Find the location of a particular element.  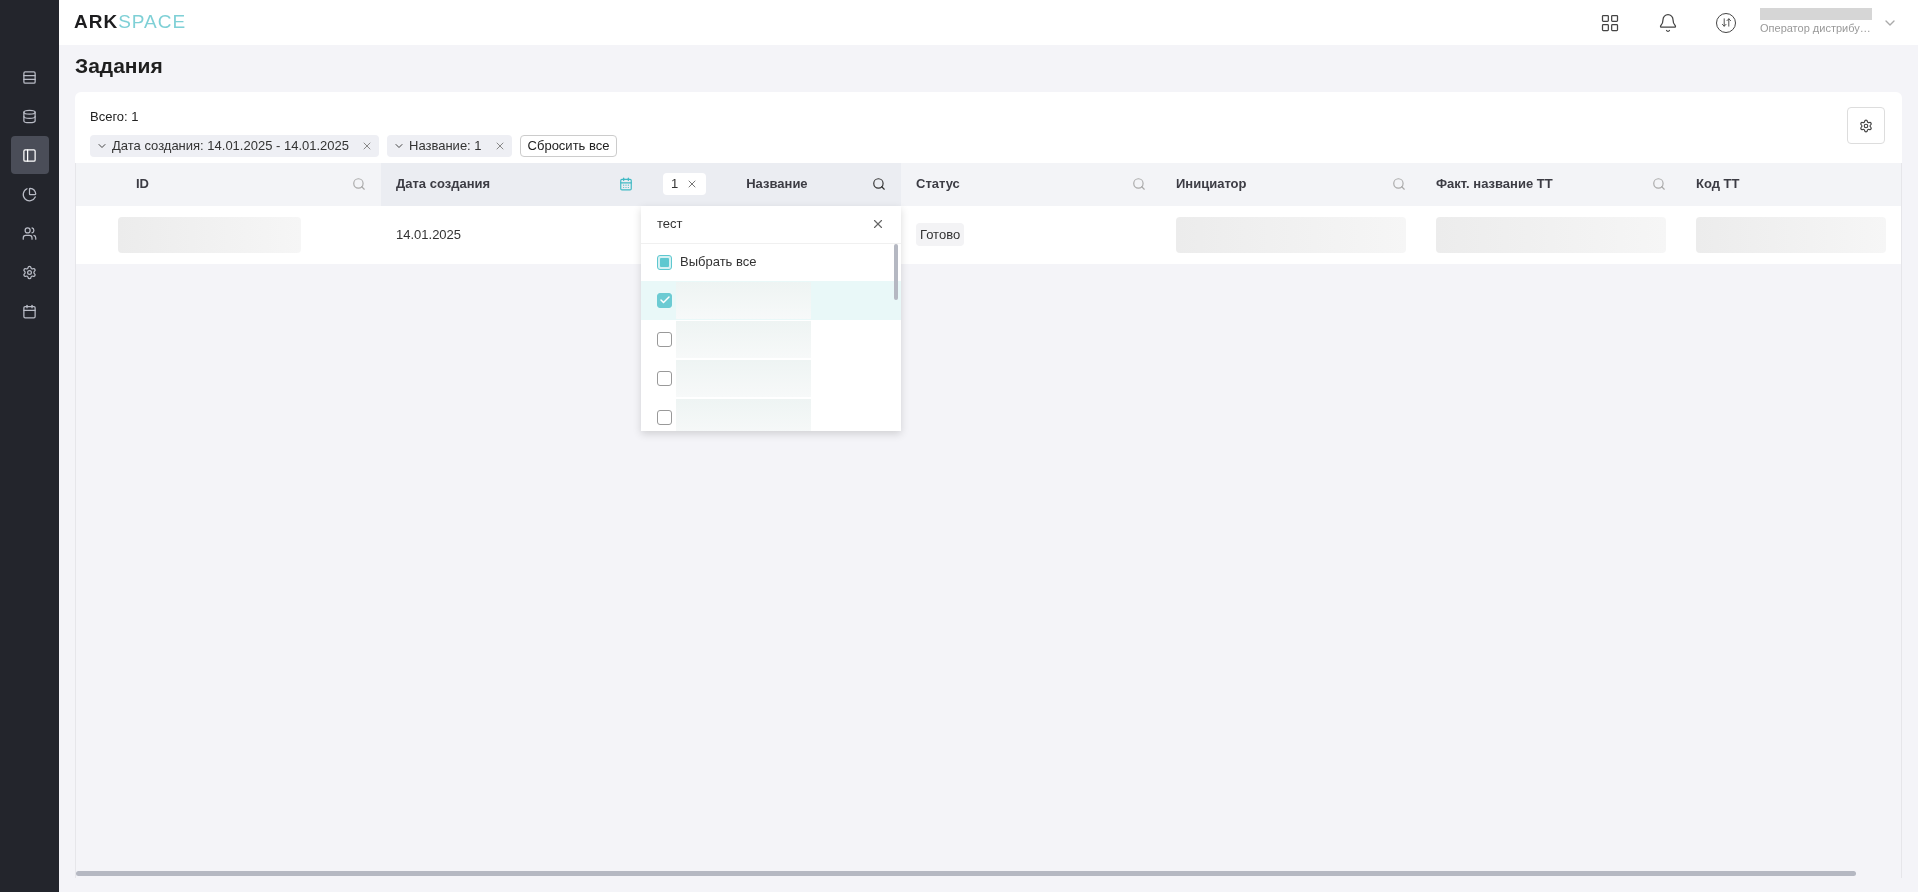

logo: ARKSPACE is located at coordinates (130, 22).